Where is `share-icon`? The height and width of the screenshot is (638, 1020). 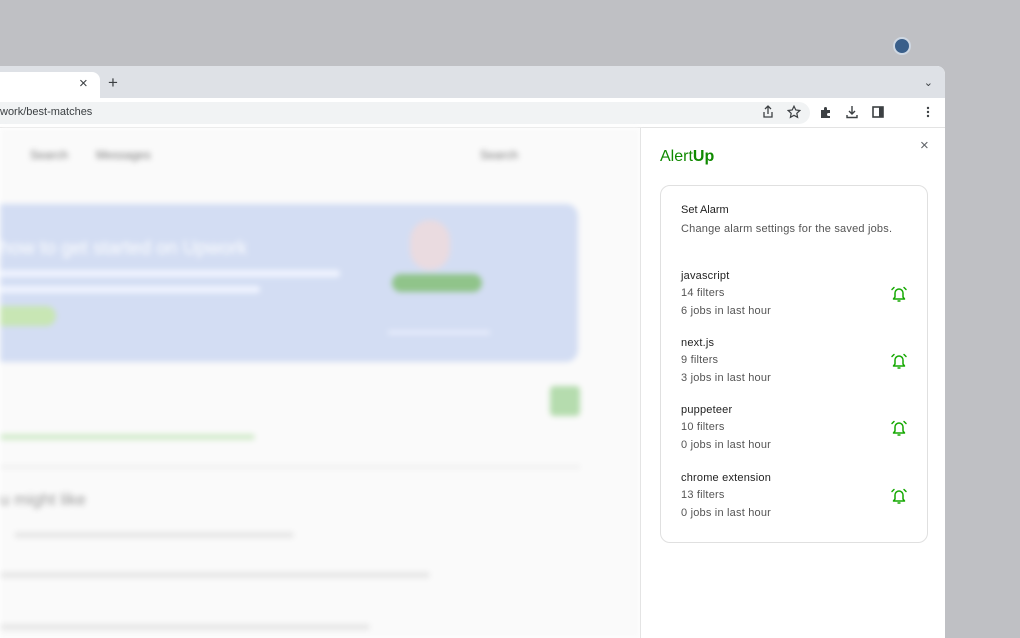 share-icon is located at coordinates (768, 113).